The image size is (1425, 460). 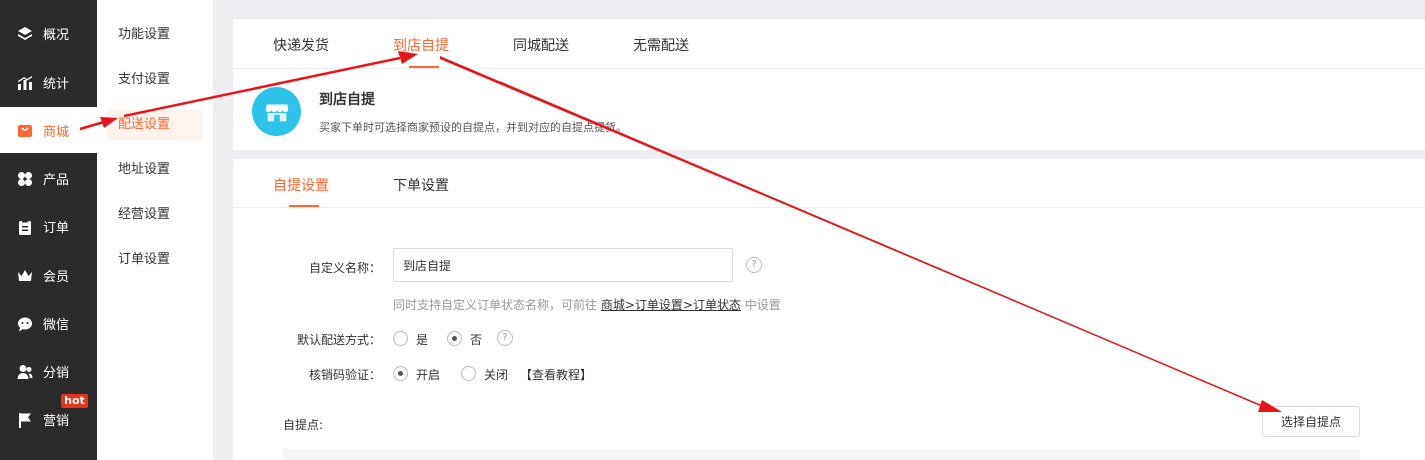 I want to click on nav-item-distribution: 分销, so click(x=48, y=371).